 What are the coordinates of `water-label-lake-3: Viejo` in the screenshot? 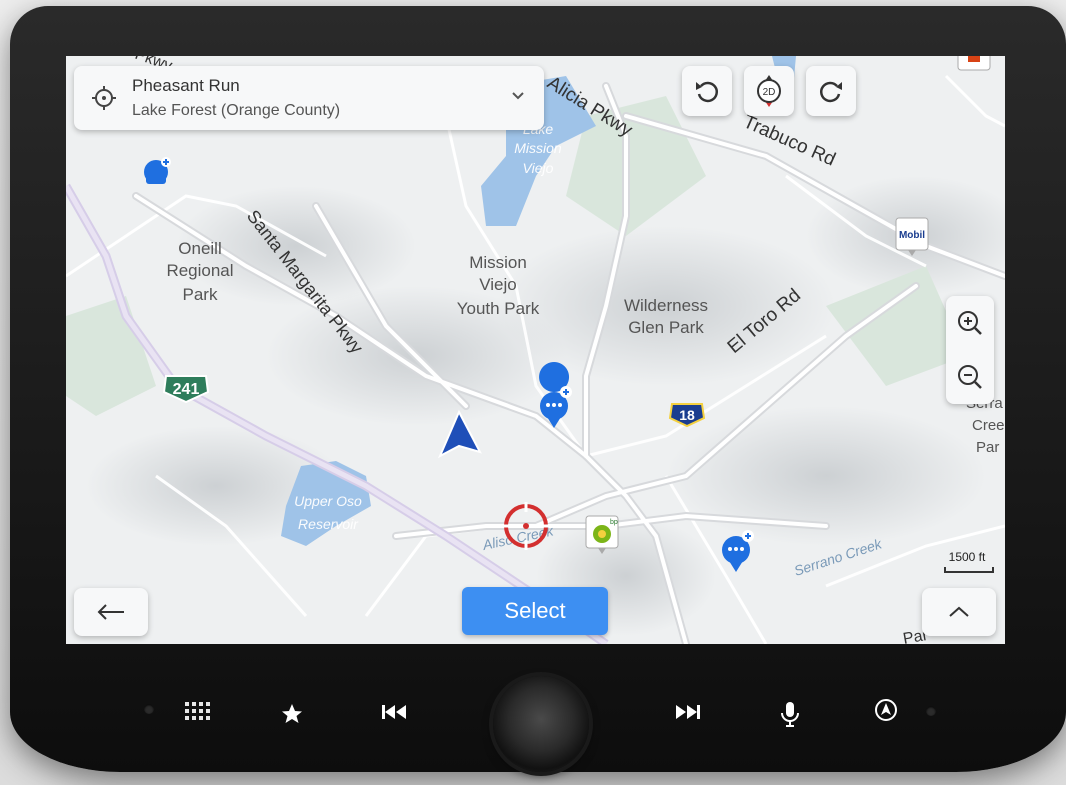 It's located at (538, 168).